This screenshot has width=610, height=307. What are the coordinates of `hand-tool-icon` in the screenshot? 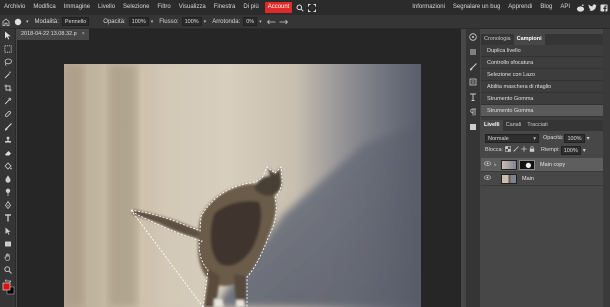 It's located at (8, 256).